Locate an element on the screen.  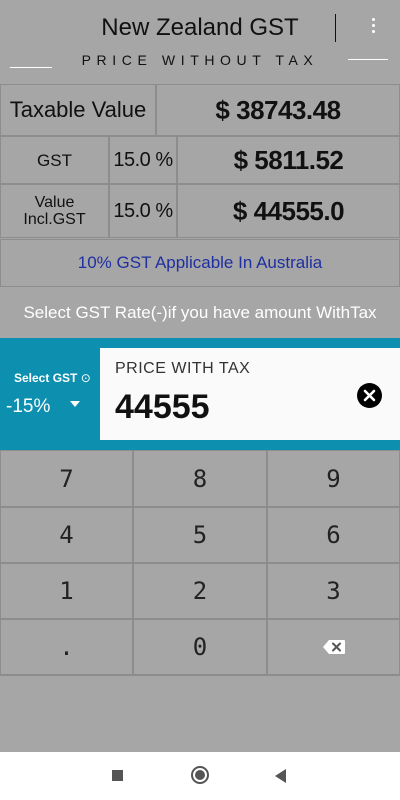
decorative-line-left is located at coordinates (31, 67).